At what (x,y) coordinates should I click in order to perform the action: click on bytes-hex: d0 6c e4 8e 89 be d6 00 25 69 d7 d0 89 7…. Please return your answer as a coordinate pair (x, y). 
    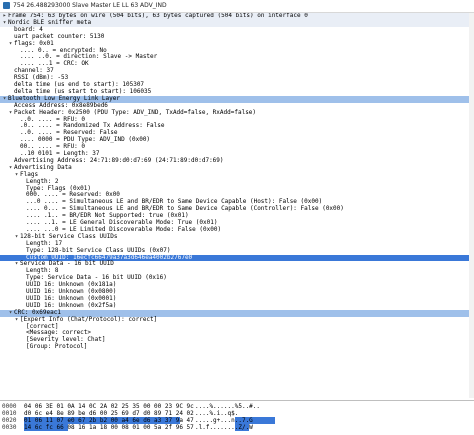
    Looking at the image, I should click on (109, 413).